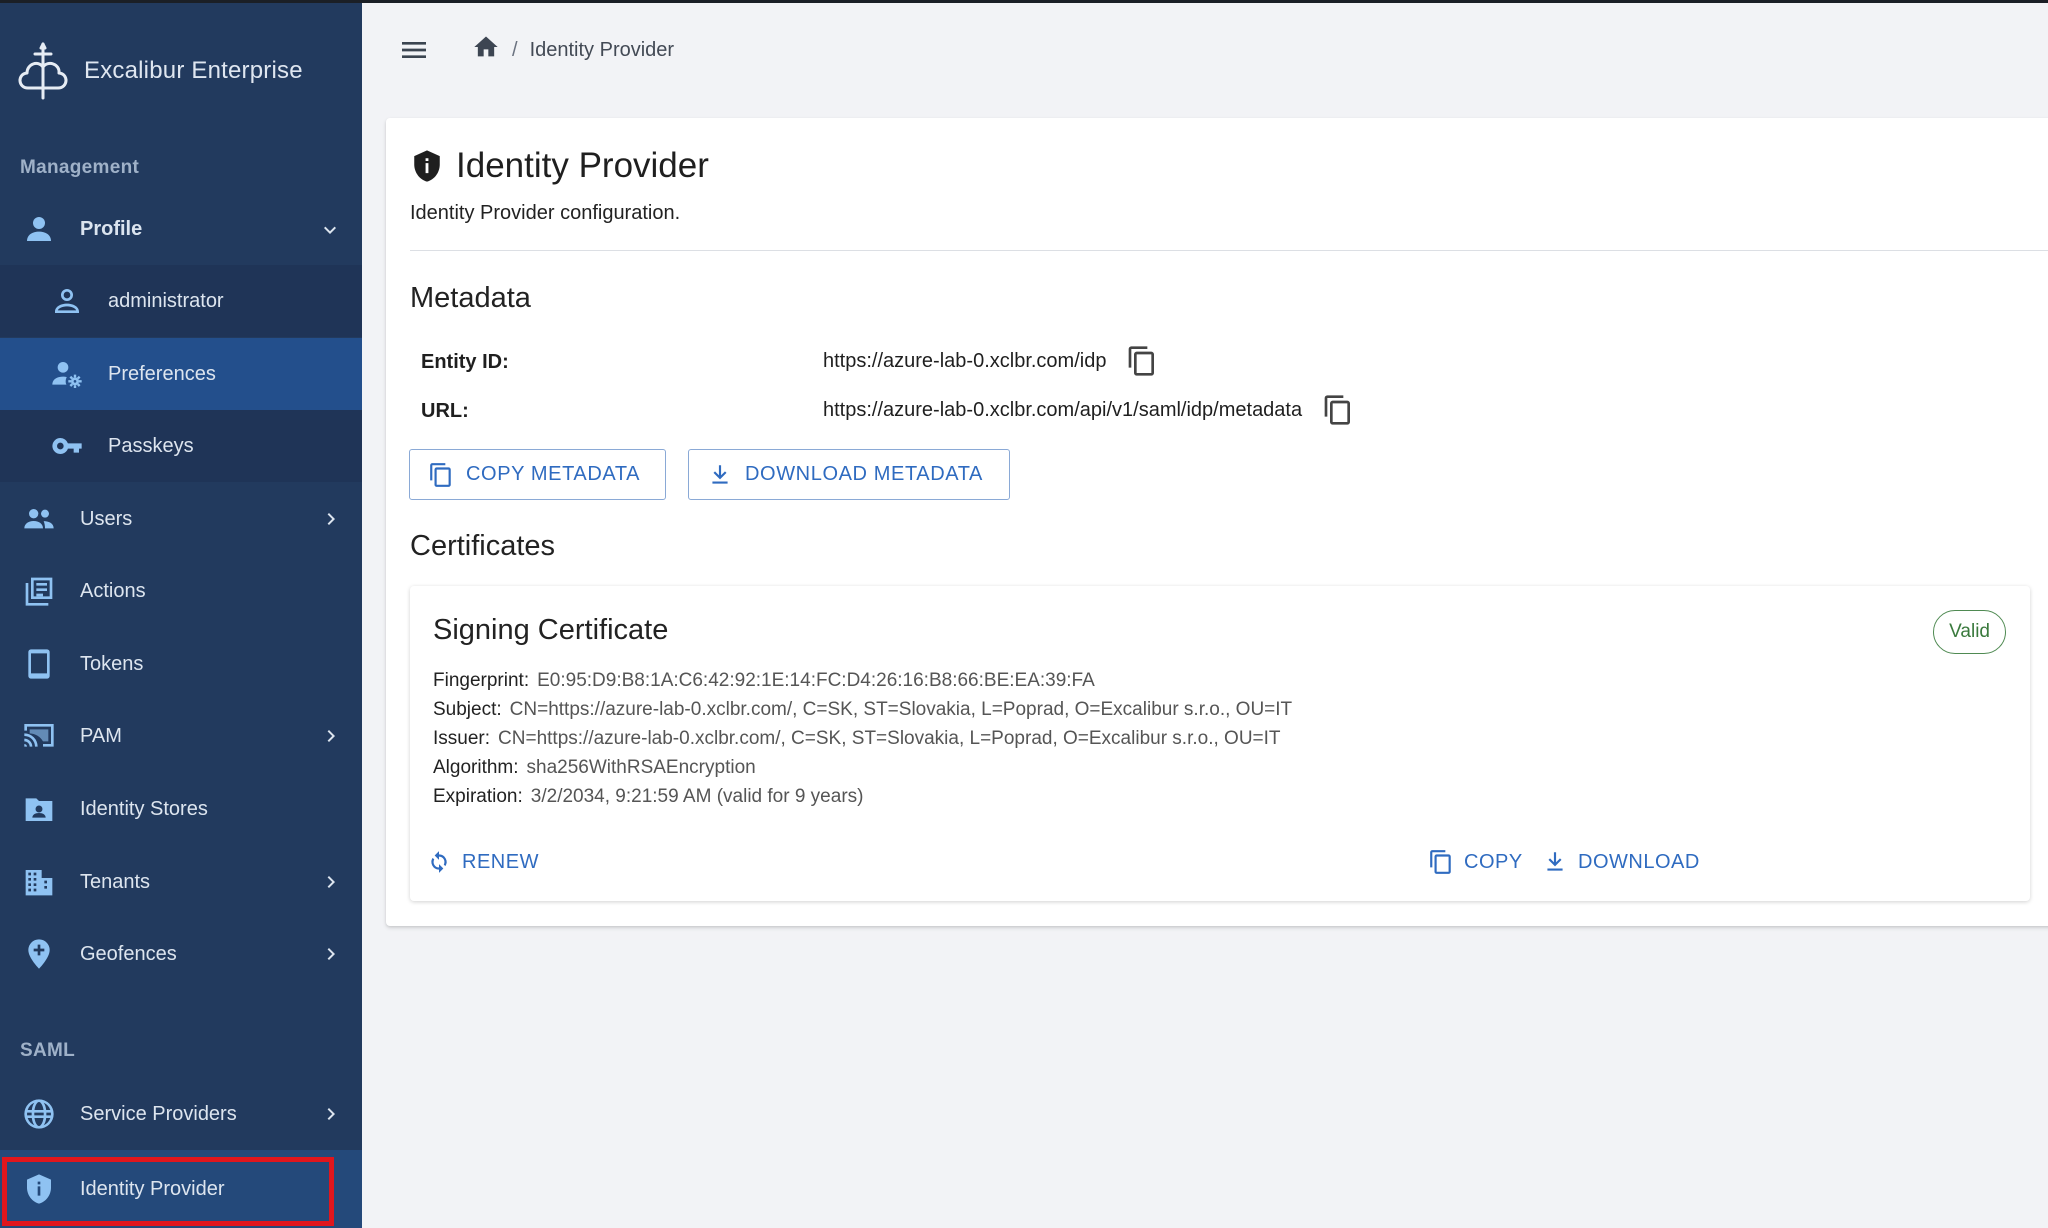  Describe the element at coordinates (439, 862) in the screenshot. I see `refresh-icon` at that location.